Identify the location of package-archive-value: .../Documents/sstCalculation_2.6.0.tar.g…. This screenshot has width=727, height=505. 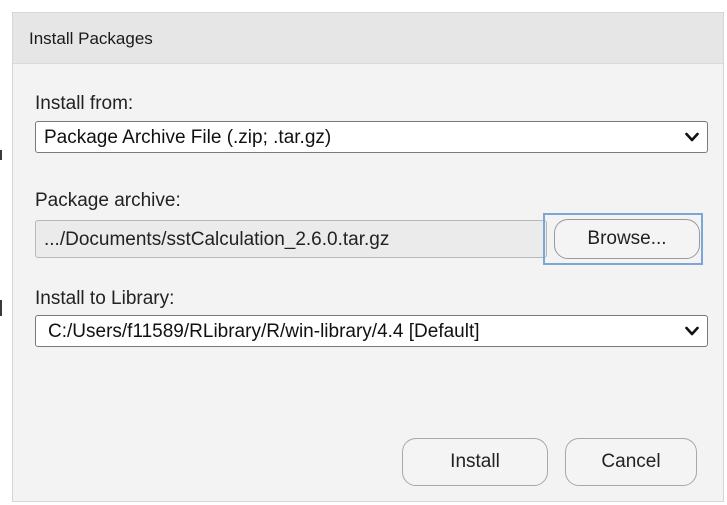
(217, 239).